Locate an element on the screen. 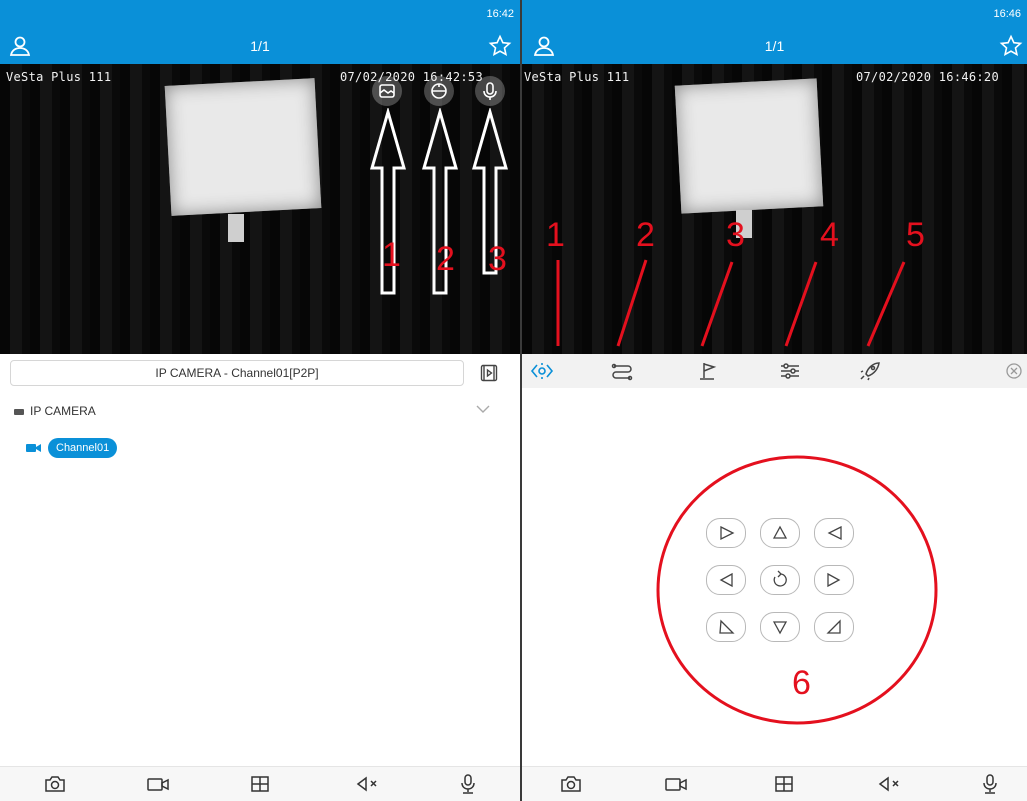  status-time: 16:42 is located at coordinates (500, 14).